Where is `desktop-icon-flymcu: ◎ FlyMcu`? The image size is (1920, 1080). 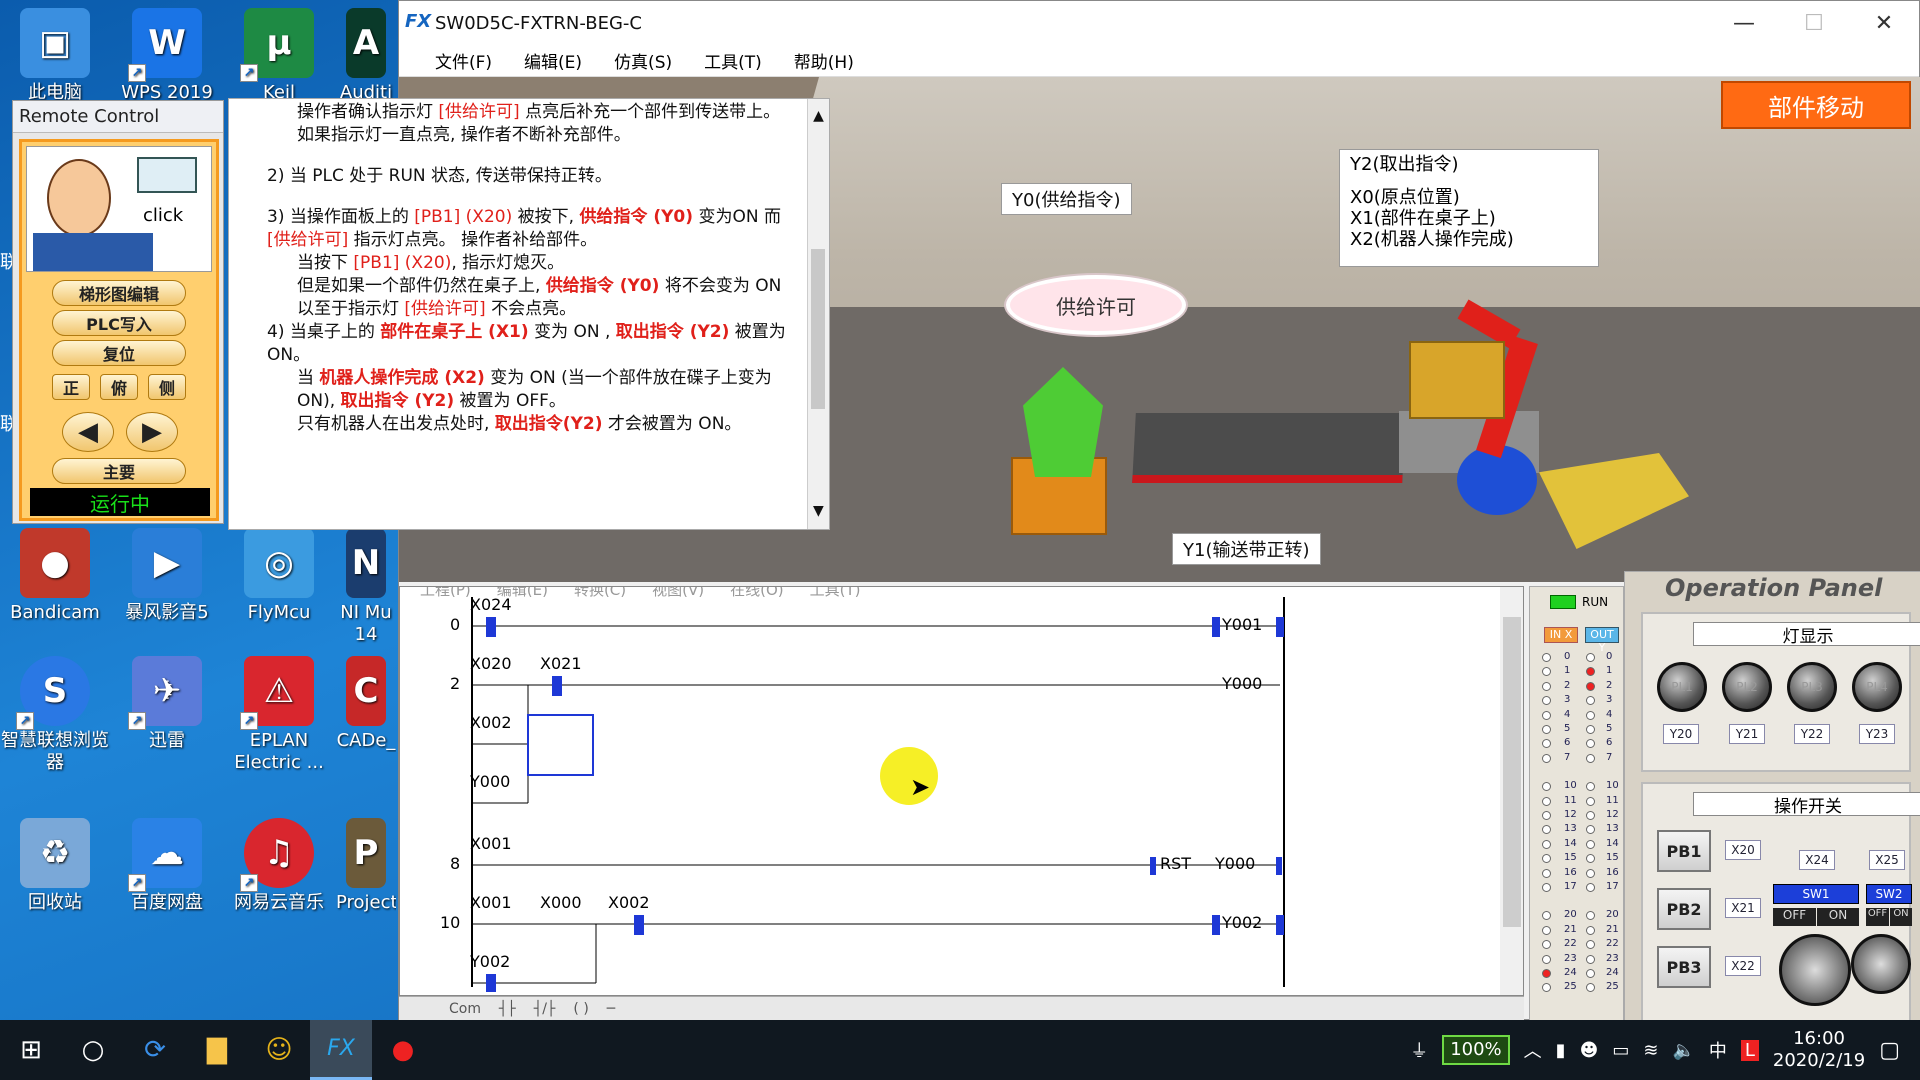 desktop-icon-flymcu: ◎ FlyMcu is located at coordinates (279, 576).